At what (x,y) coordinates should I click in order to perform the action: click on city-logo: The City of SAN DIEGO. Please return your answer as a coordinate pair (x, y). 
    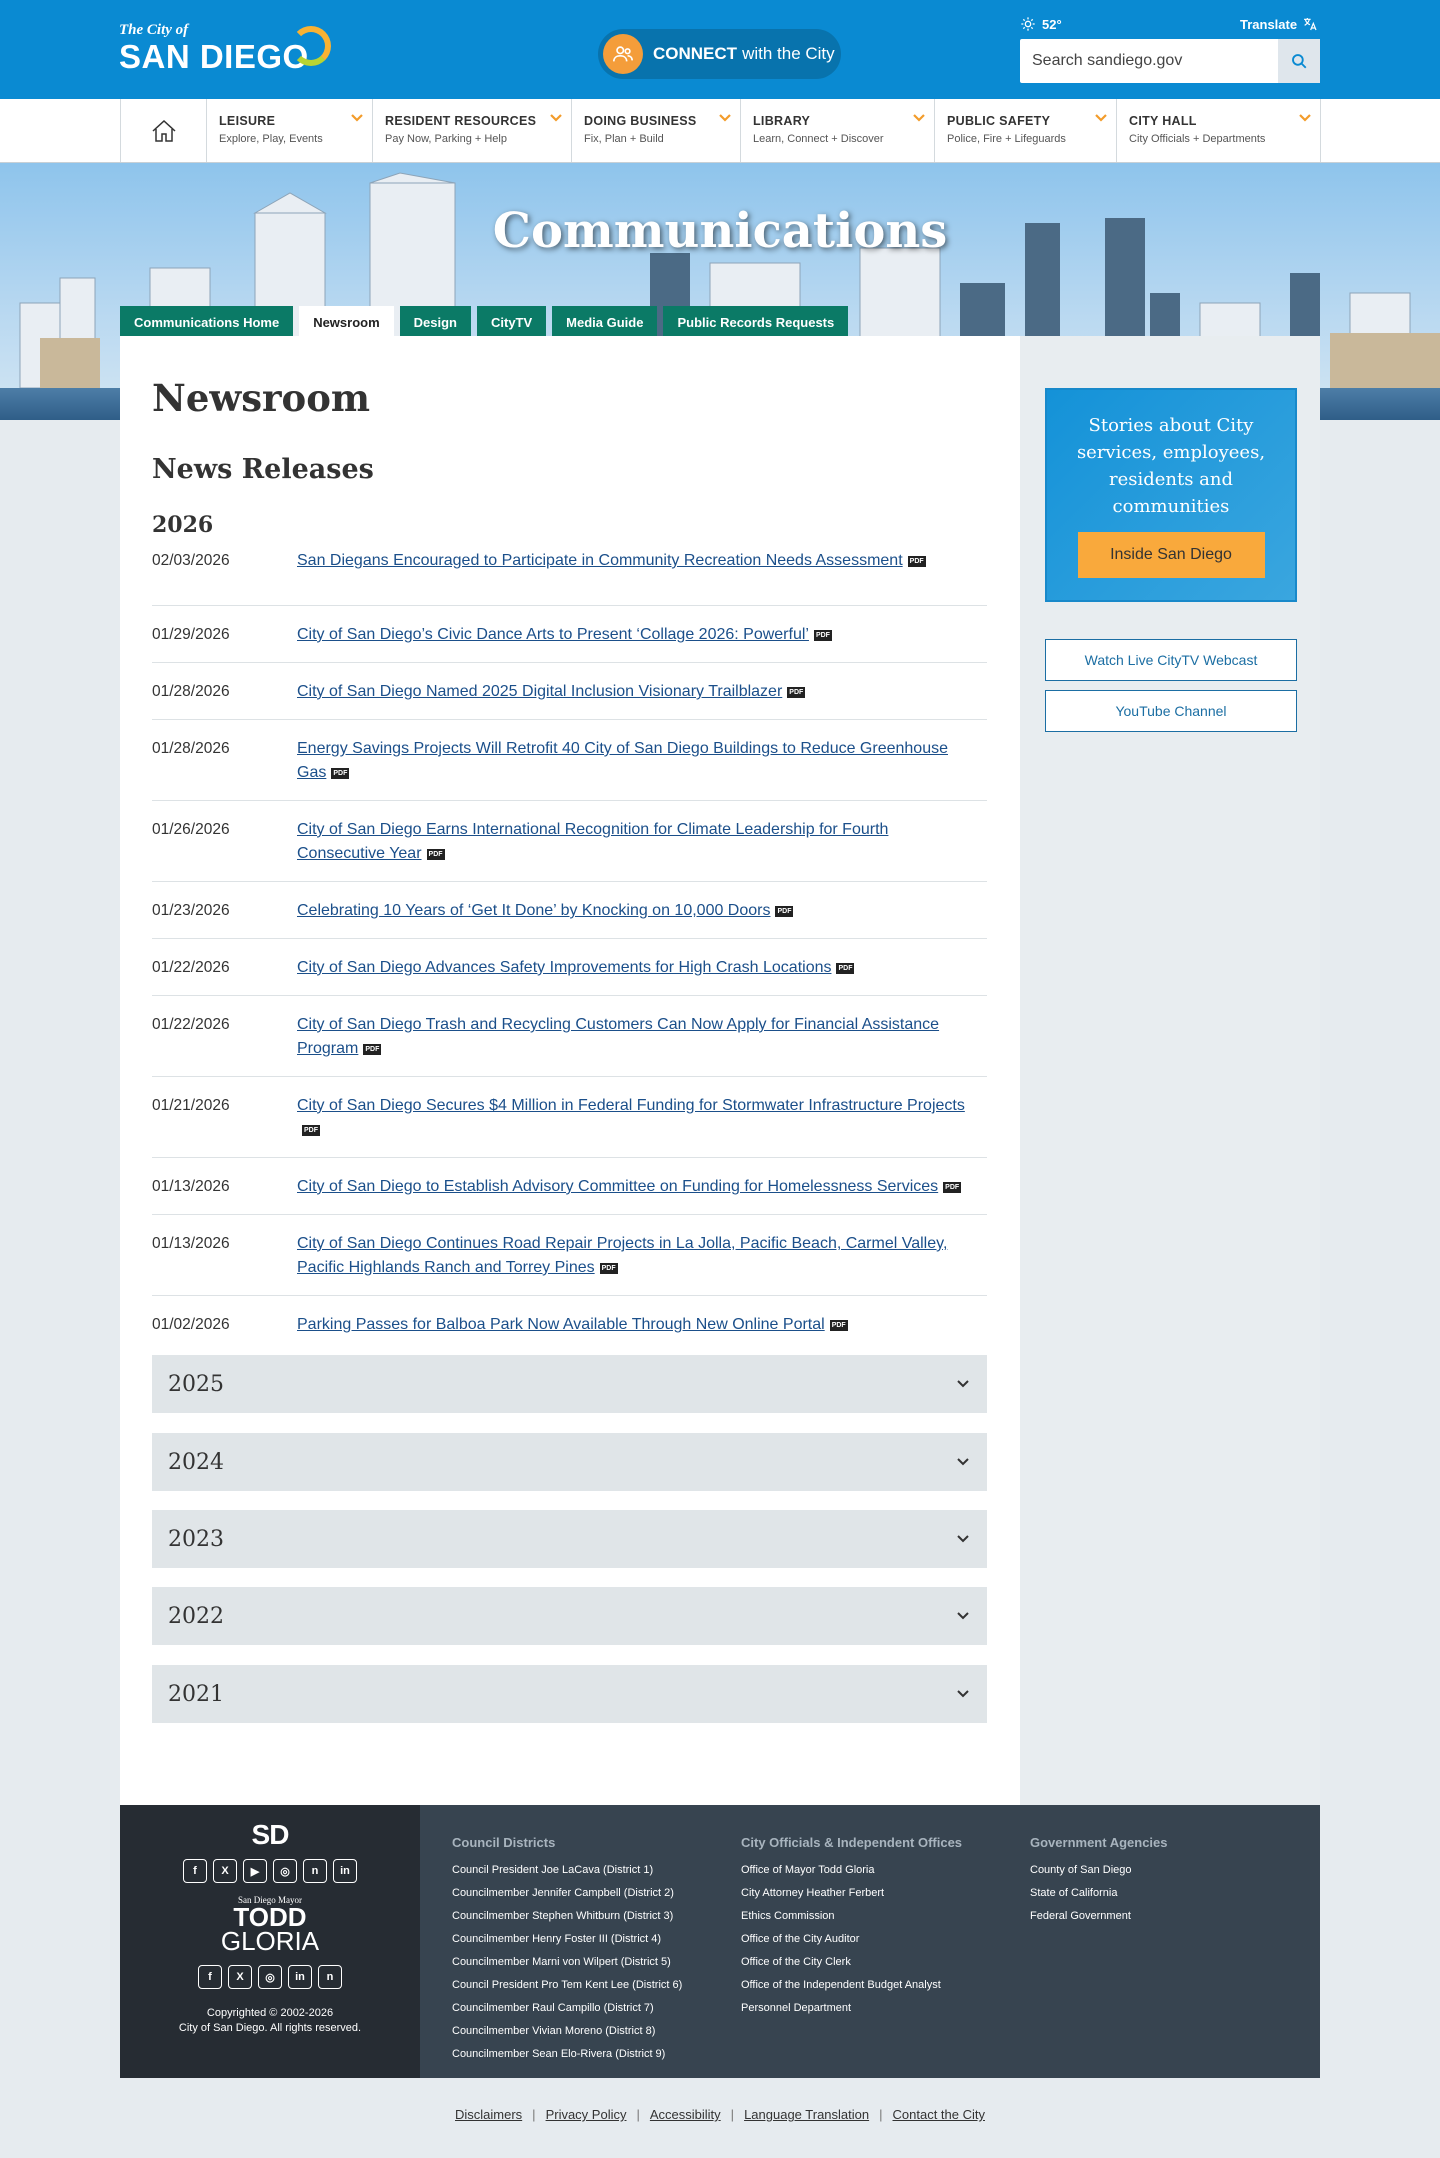
    Looking at the image, I should click on (225, 48).